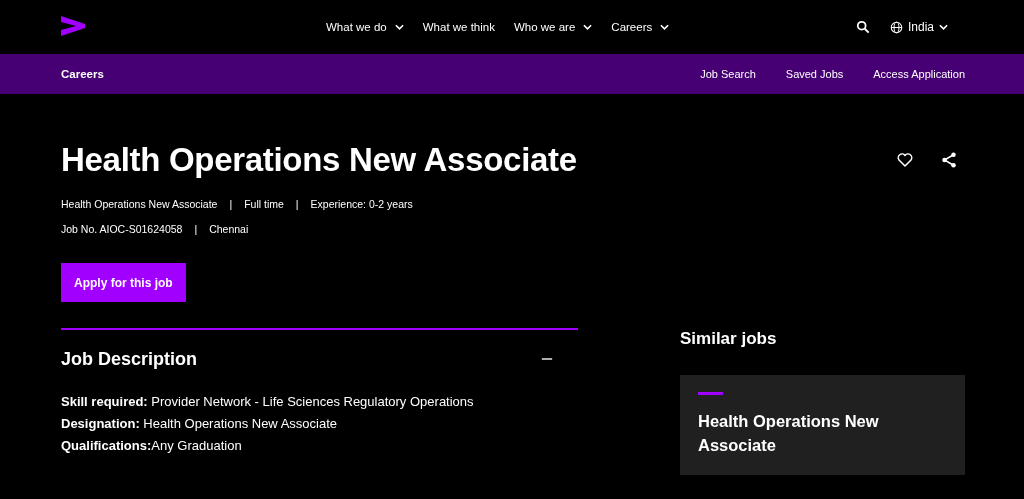 Image resolution: width=1024 pixels, height=499 pixels. What do you see at coordinates (264, 204) in the screenshot?
I see `job-meta-text: Full time` at bounding box center [264, 204].